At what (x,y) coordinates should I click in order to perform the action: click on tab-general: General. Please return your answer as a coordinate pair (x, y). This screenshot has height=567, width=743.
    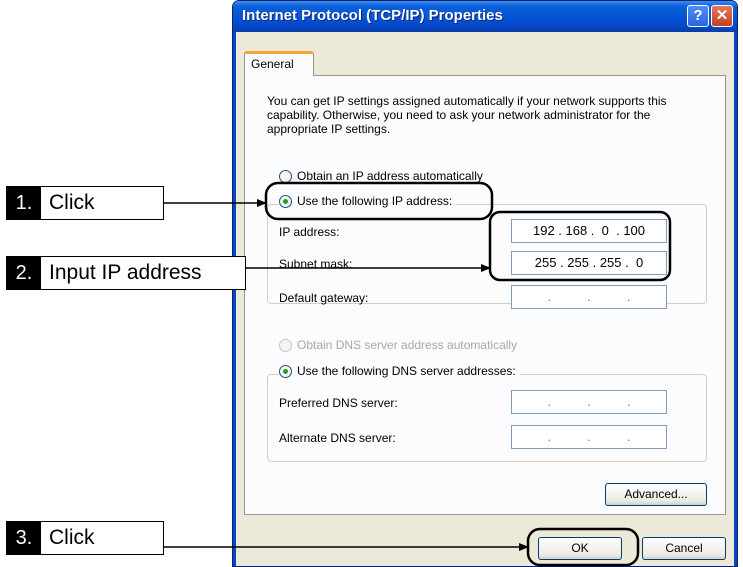
    Looking at the image, I should click on (279, 63).